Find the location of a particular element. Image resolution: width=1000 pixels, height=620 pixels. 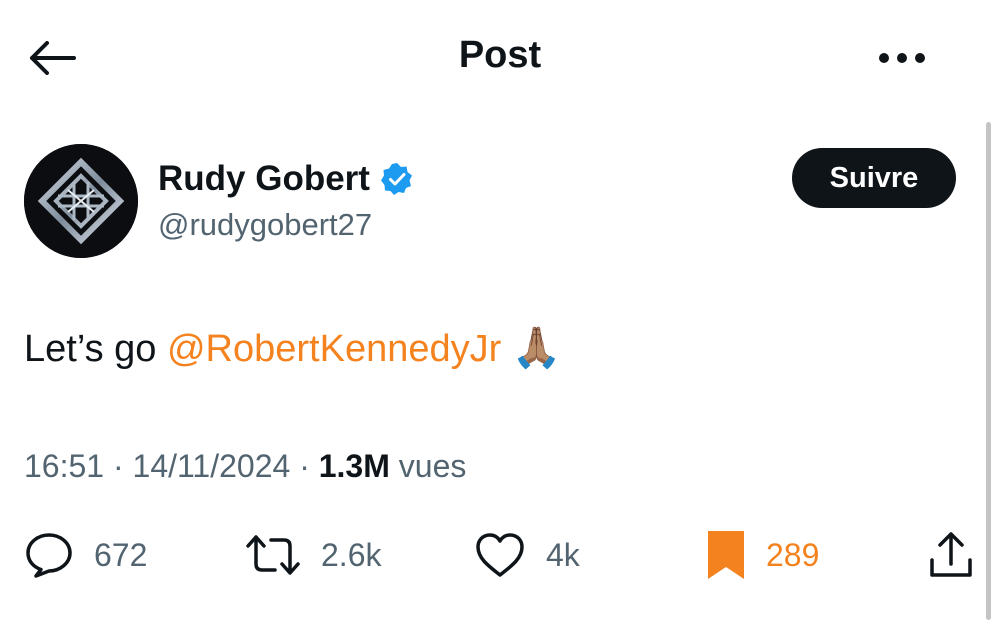

reply-icon is located at coordinates (49, 555).